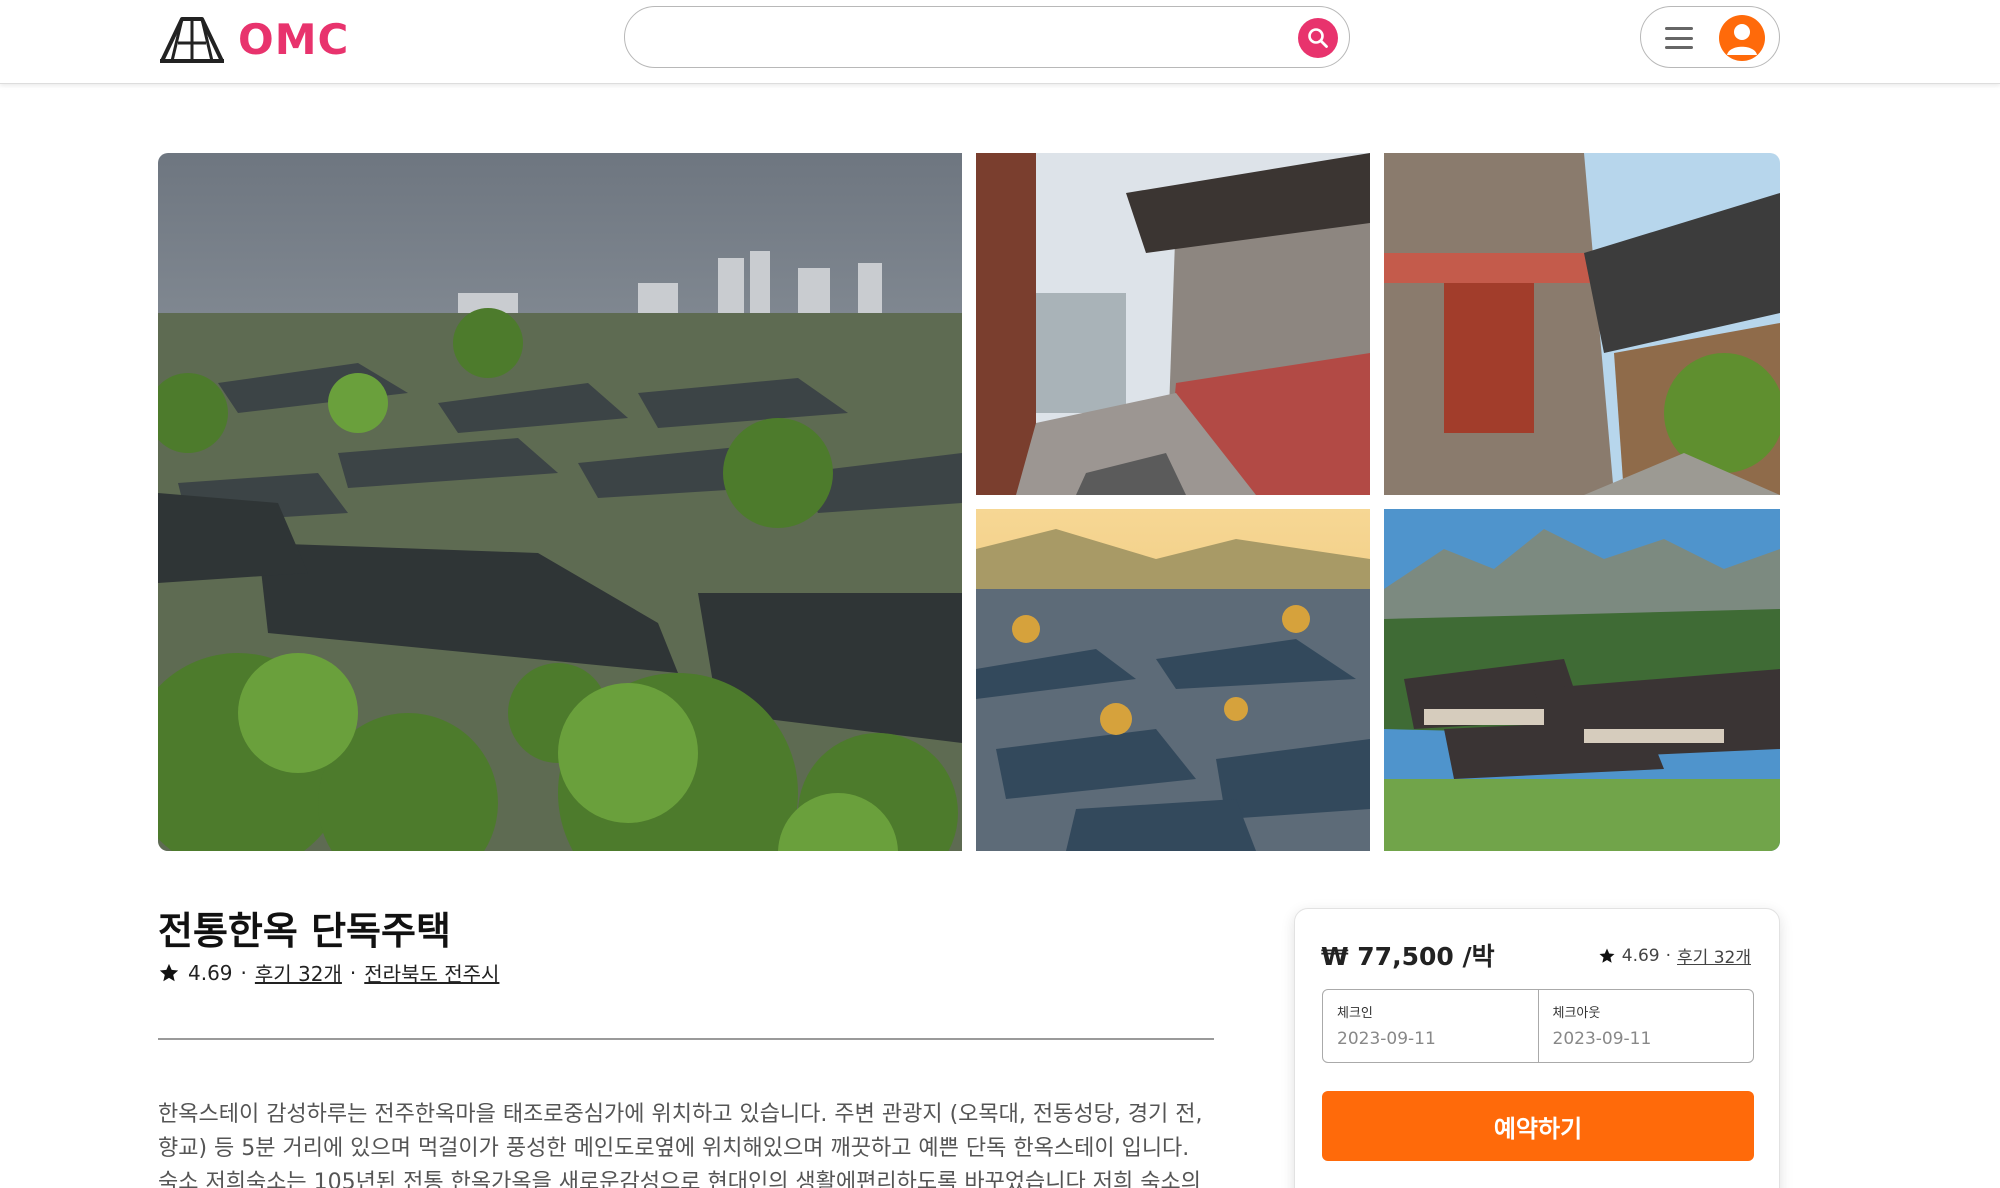 This screenshot has height=1188, width=2000. I want to click on photo-hanok-gate, so click(1582, 324).